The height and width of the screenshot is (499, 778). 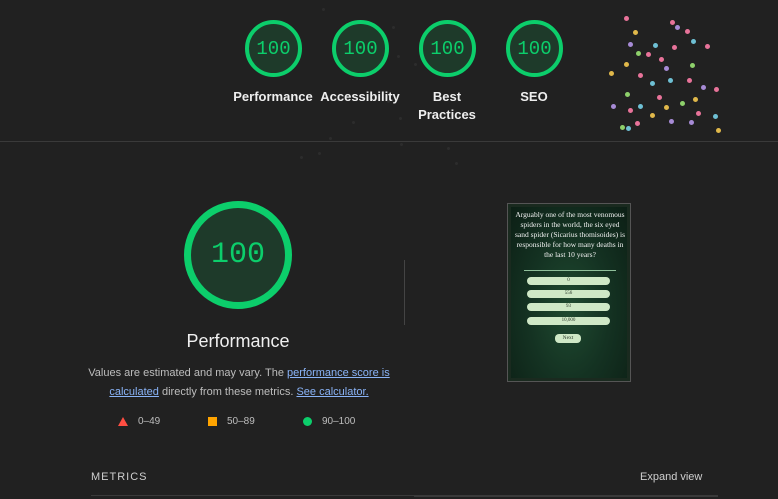 I want to click on square-icon, so click(x=212, y=421).